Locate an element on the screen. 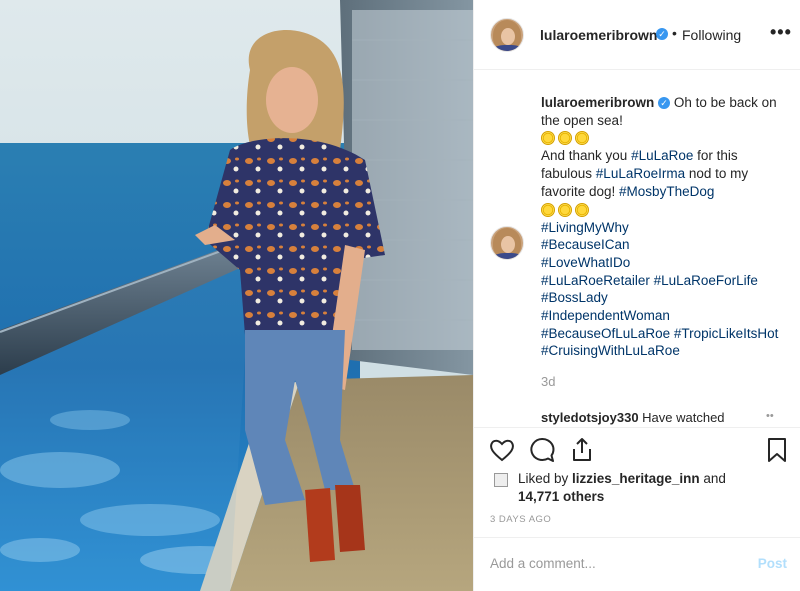 The width and height of the screenshot is (800, 591). hashtag-link: #BecauseOfLuLaRoe #TropicLikeItsHot is located at coordinates (664, 334).